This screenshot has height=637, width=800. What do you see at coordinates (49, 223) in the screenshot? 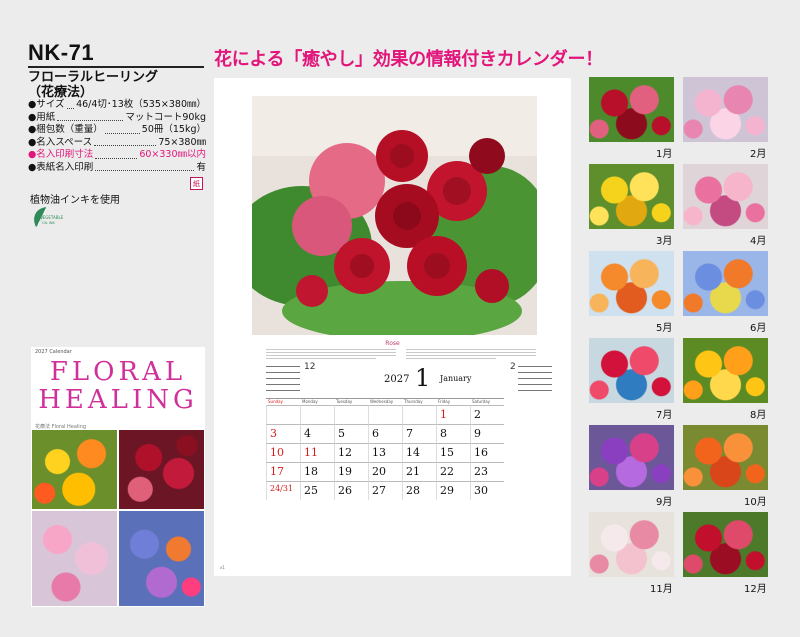
I see `svg-text: OIL INK` at bounding box center [49, 223].